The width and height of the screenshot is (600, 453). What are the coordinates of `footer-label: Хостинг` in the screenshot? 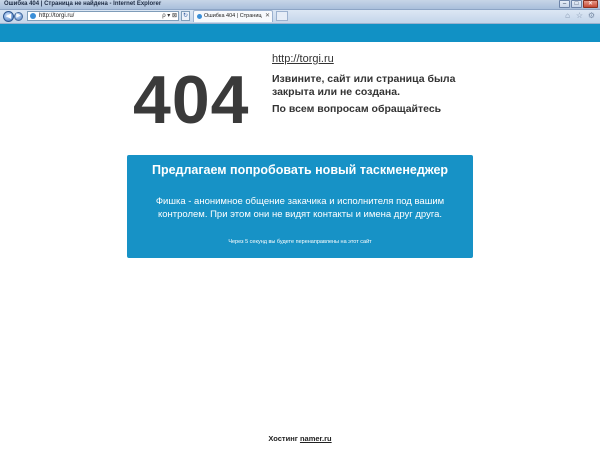 It's located at (283, 438).